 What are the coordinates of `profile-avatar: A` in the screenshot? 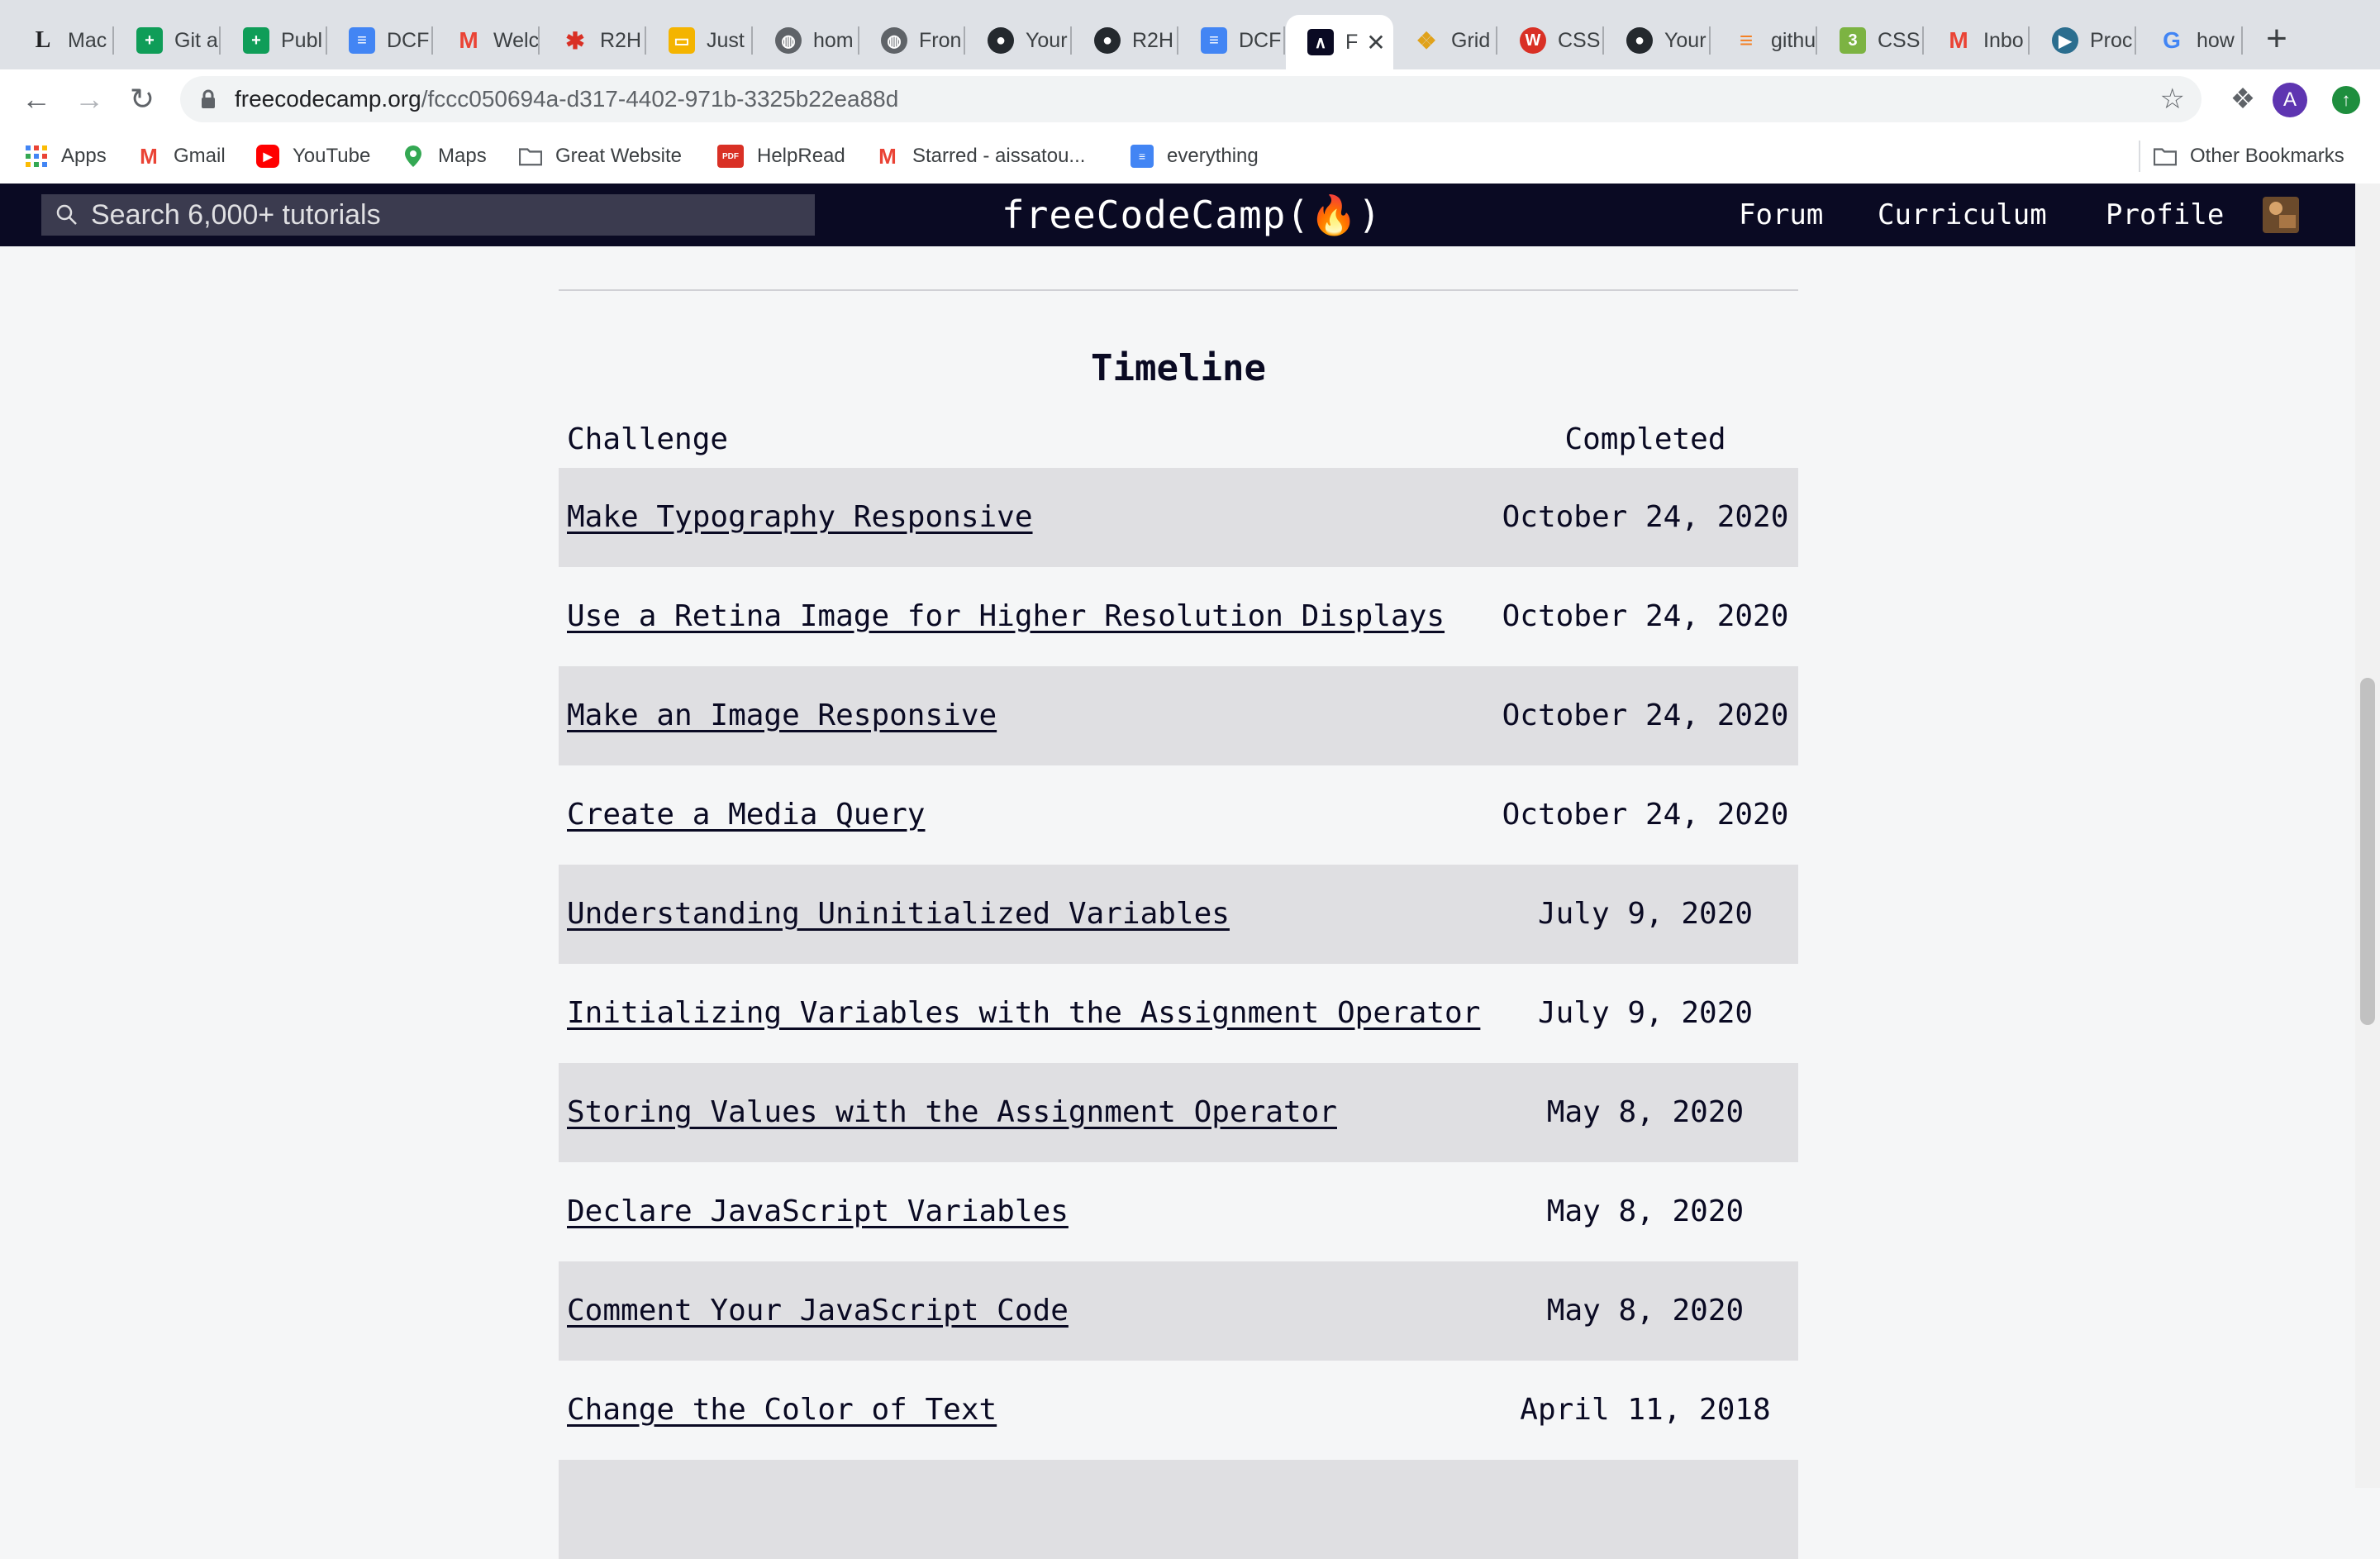 It's located at (2290, 100).